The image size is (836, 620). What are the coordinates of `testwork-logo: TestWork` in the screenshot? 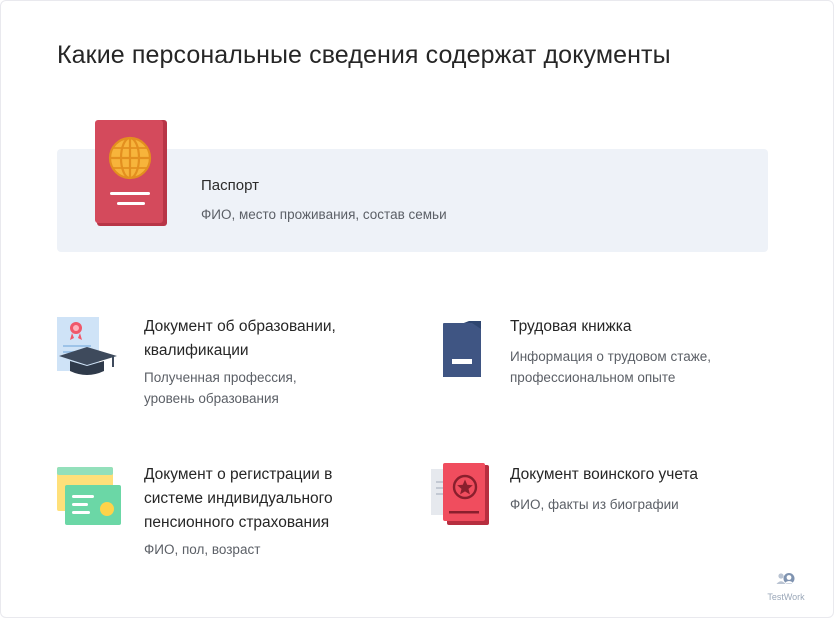 It's located at (786, 587).